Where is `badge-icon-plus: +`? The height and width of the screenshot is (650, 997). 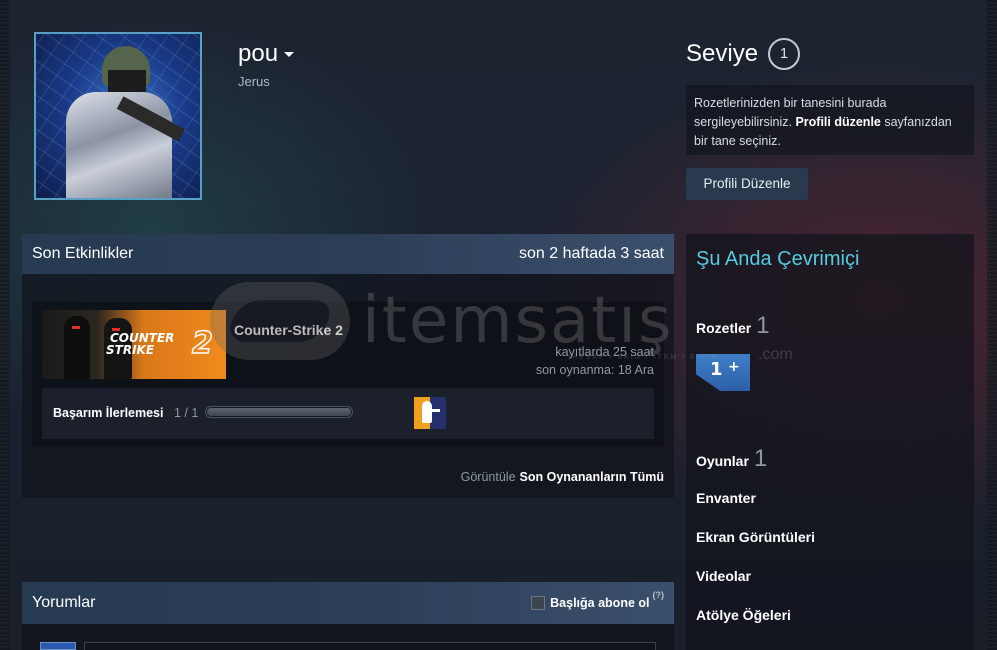 badge-icon-plus: + is located at coordinates (734, 367).